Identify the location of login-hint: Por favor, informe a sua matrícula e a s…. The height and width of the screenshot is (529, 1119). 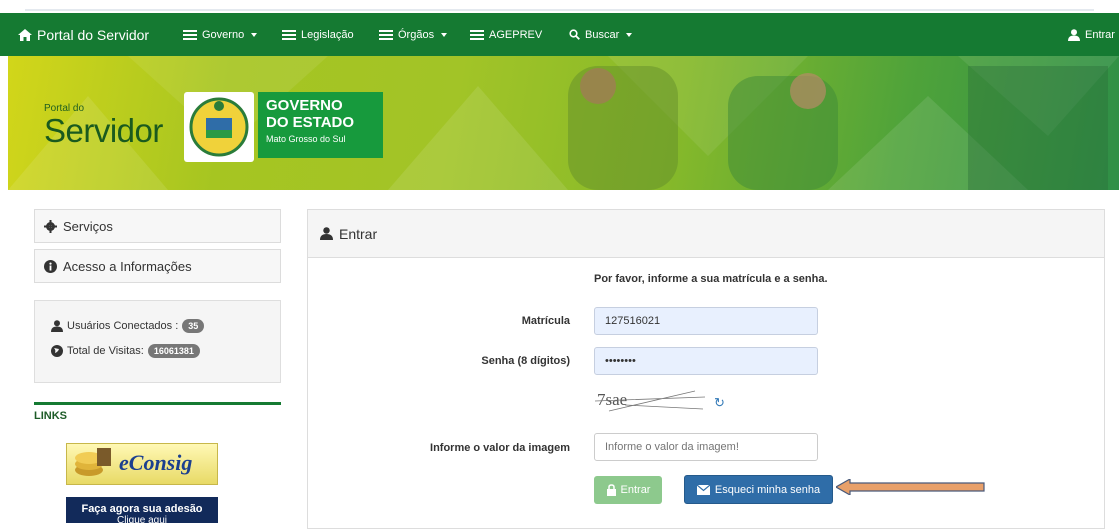
(711, 279).